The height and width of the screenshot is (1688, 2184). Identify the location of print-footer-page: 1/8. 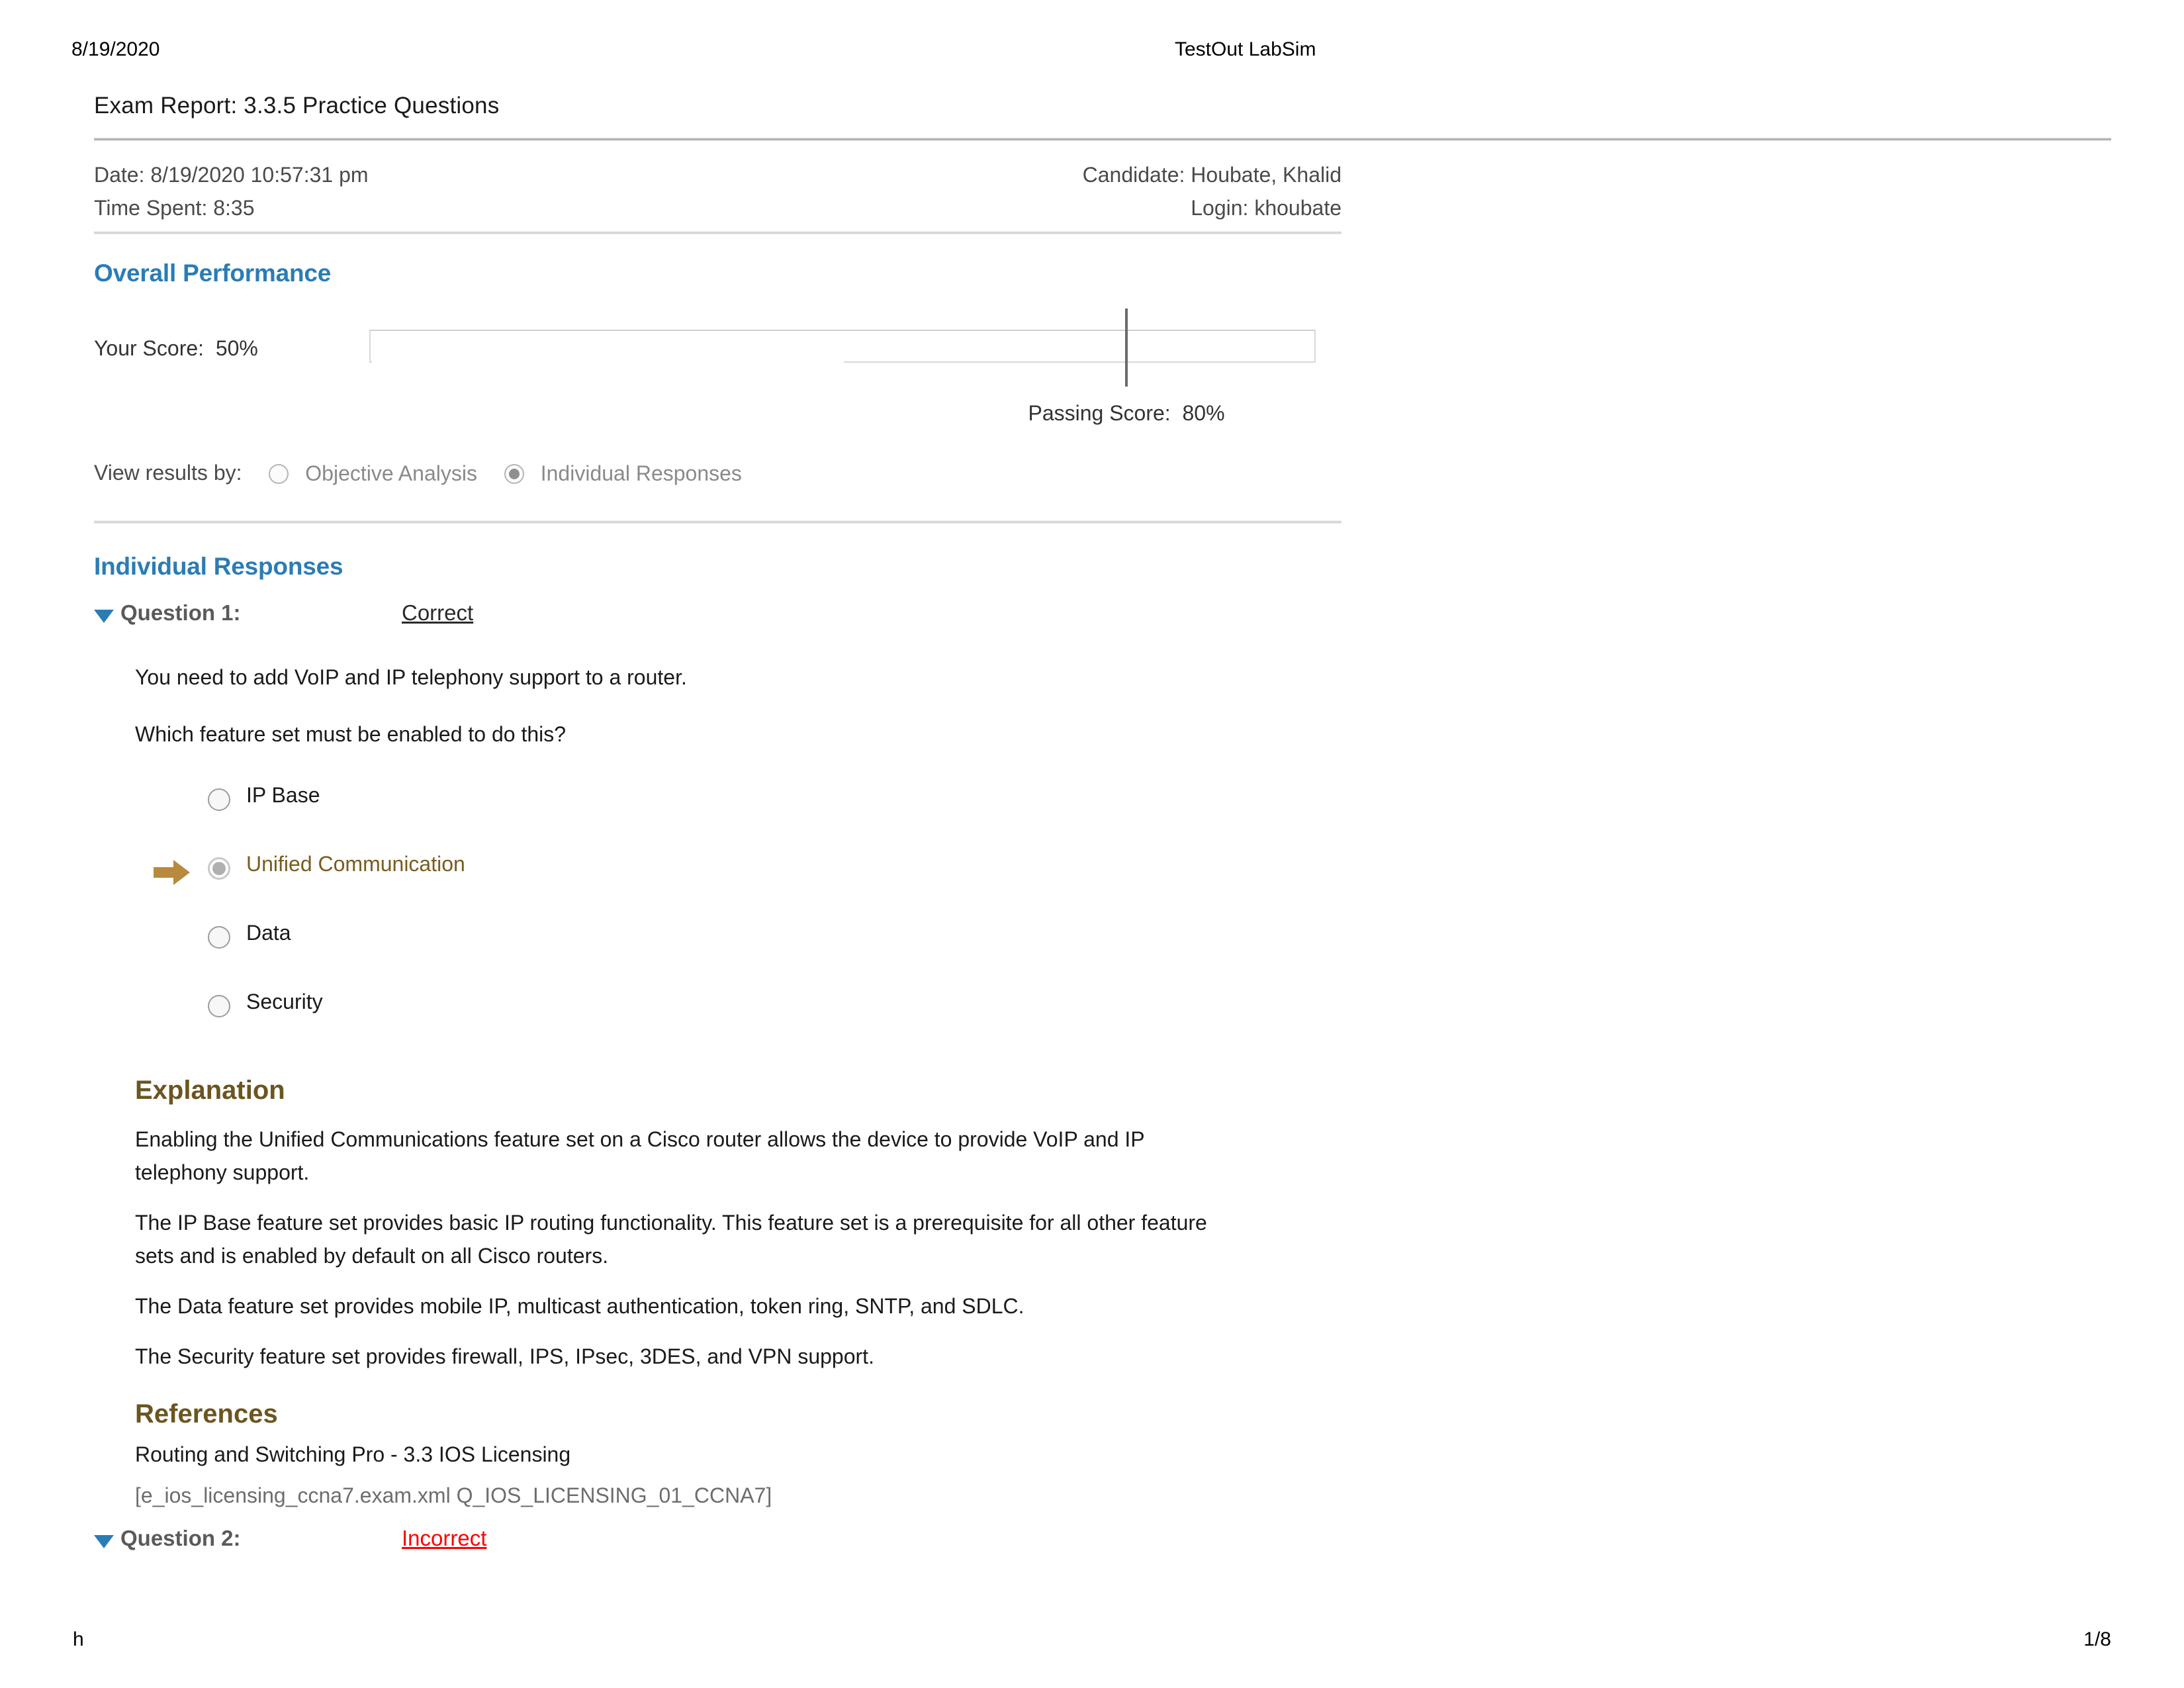
(2097, 1639).